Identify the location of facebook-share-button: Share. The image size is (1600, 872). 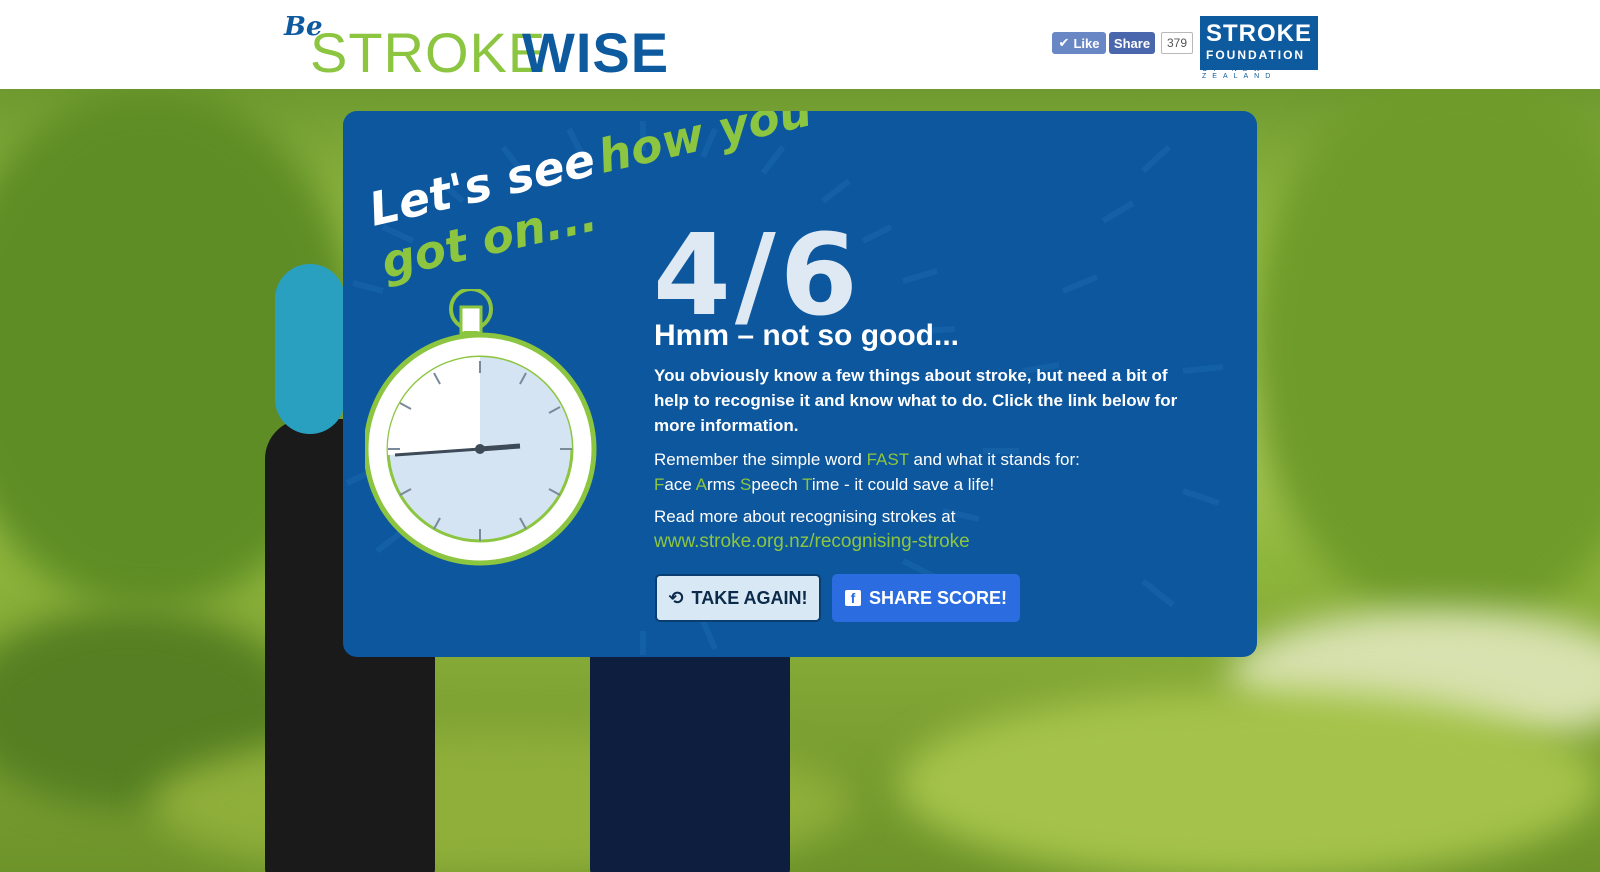
(1132, 43).